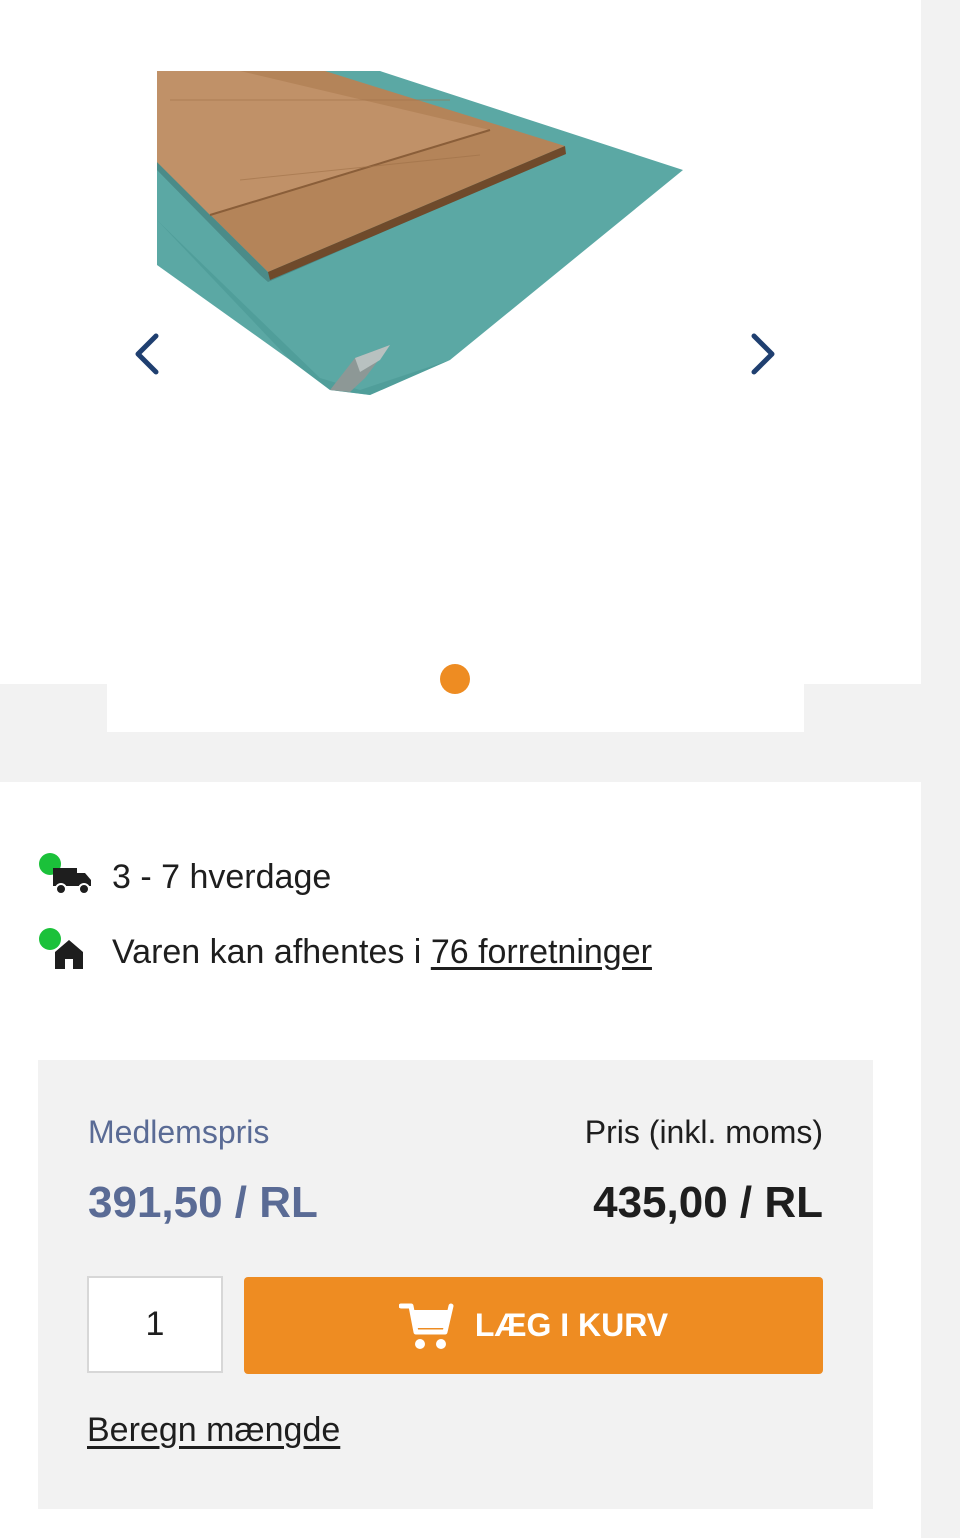 This screenshot has height=1538, width=960. What do you see at coordinates (708, 1202) in the screenshot?
I see `regular-price-value: 435,00 / RL` at bounding box center [708, 1202].